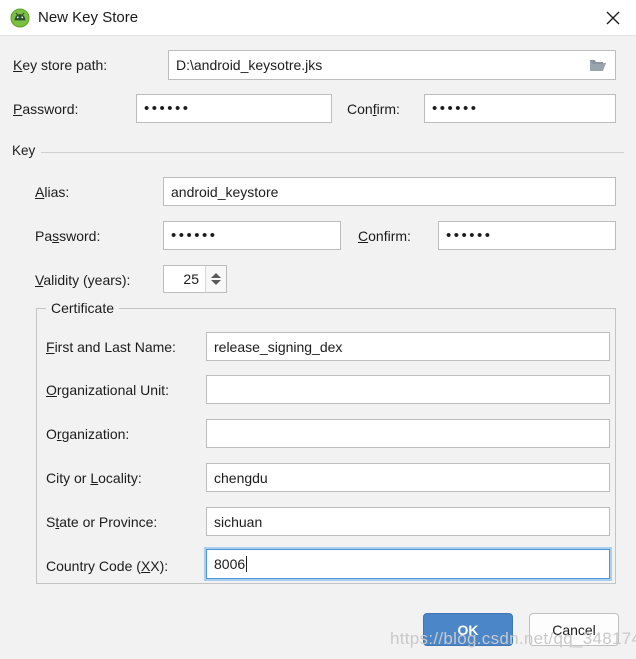 The image size is (636, 659). What do you see at coordinates (51, 390) in the screenshot?
I see `organizational-unit-mnemonic: O` at bounding box center [51, 390].